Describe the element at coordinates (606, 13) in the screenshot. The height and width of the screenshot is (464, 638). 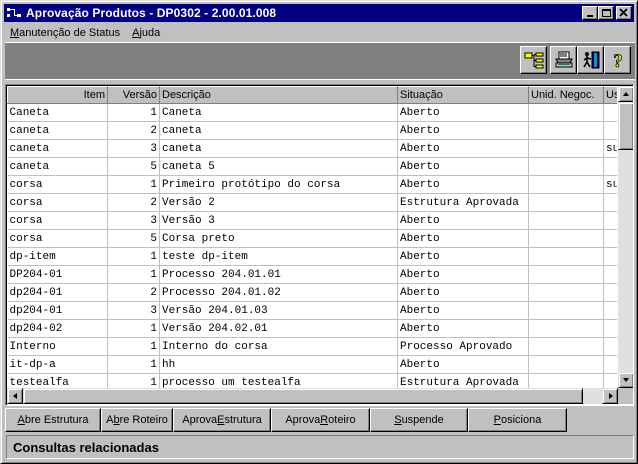
I see `maximize-button` at that location.